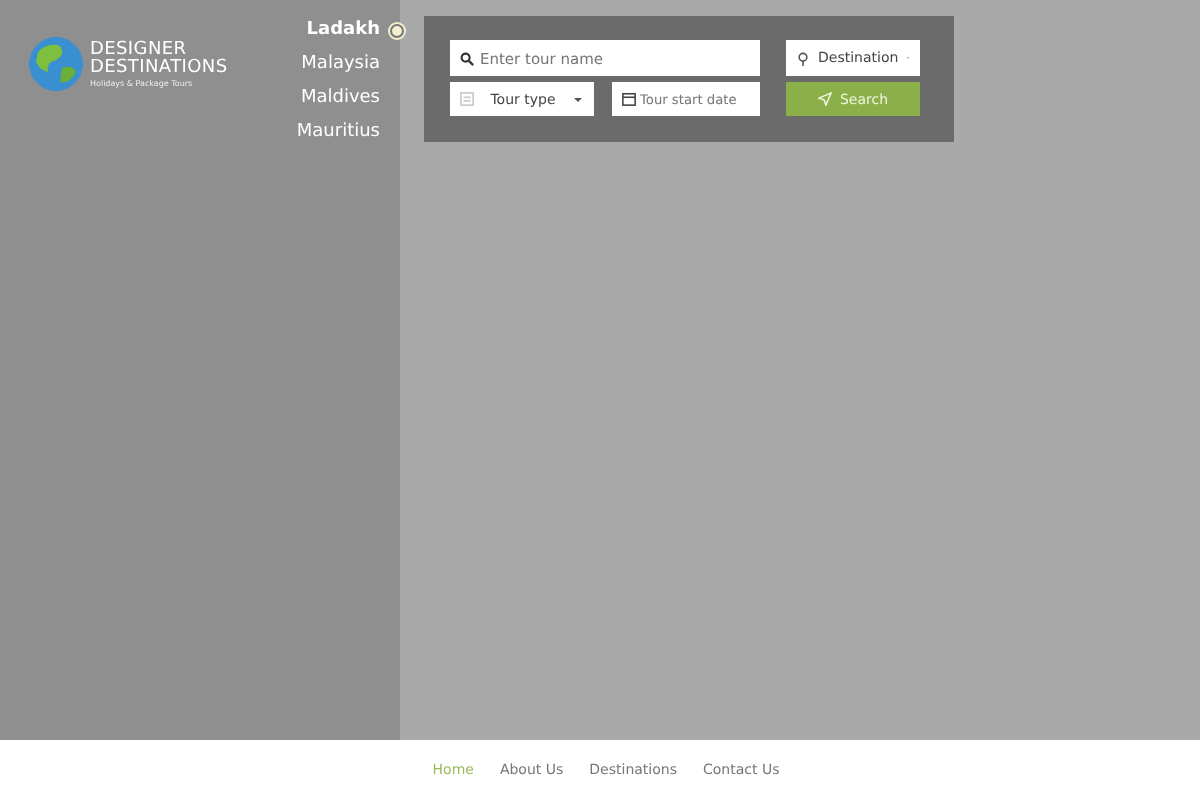  What do you see at coordinates (56, 64) in the screenshot?
I see `globe-logo-icon` at bounding box center [56, 64].